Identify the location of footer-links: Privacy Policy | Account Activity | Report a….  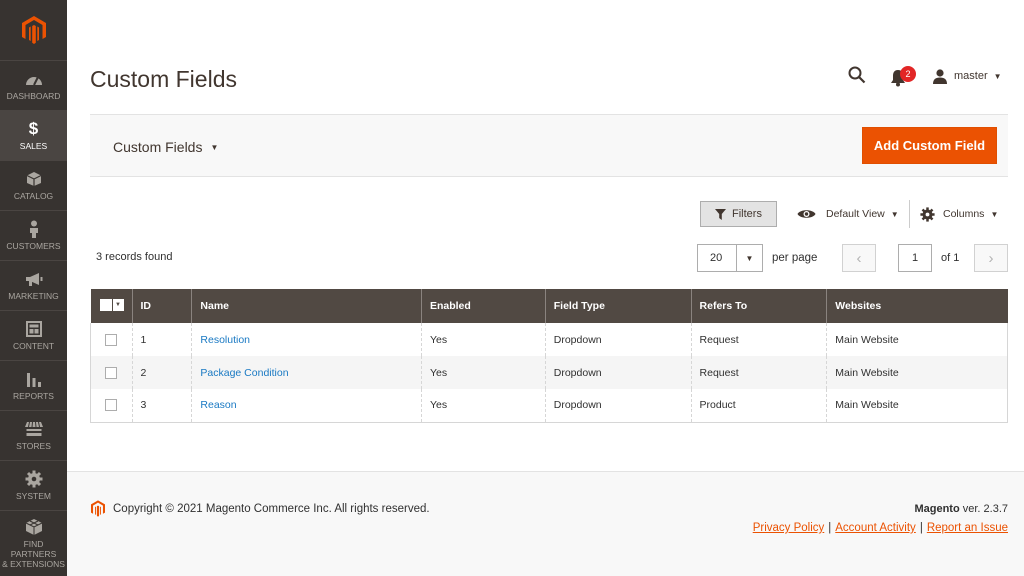
(880, 528).